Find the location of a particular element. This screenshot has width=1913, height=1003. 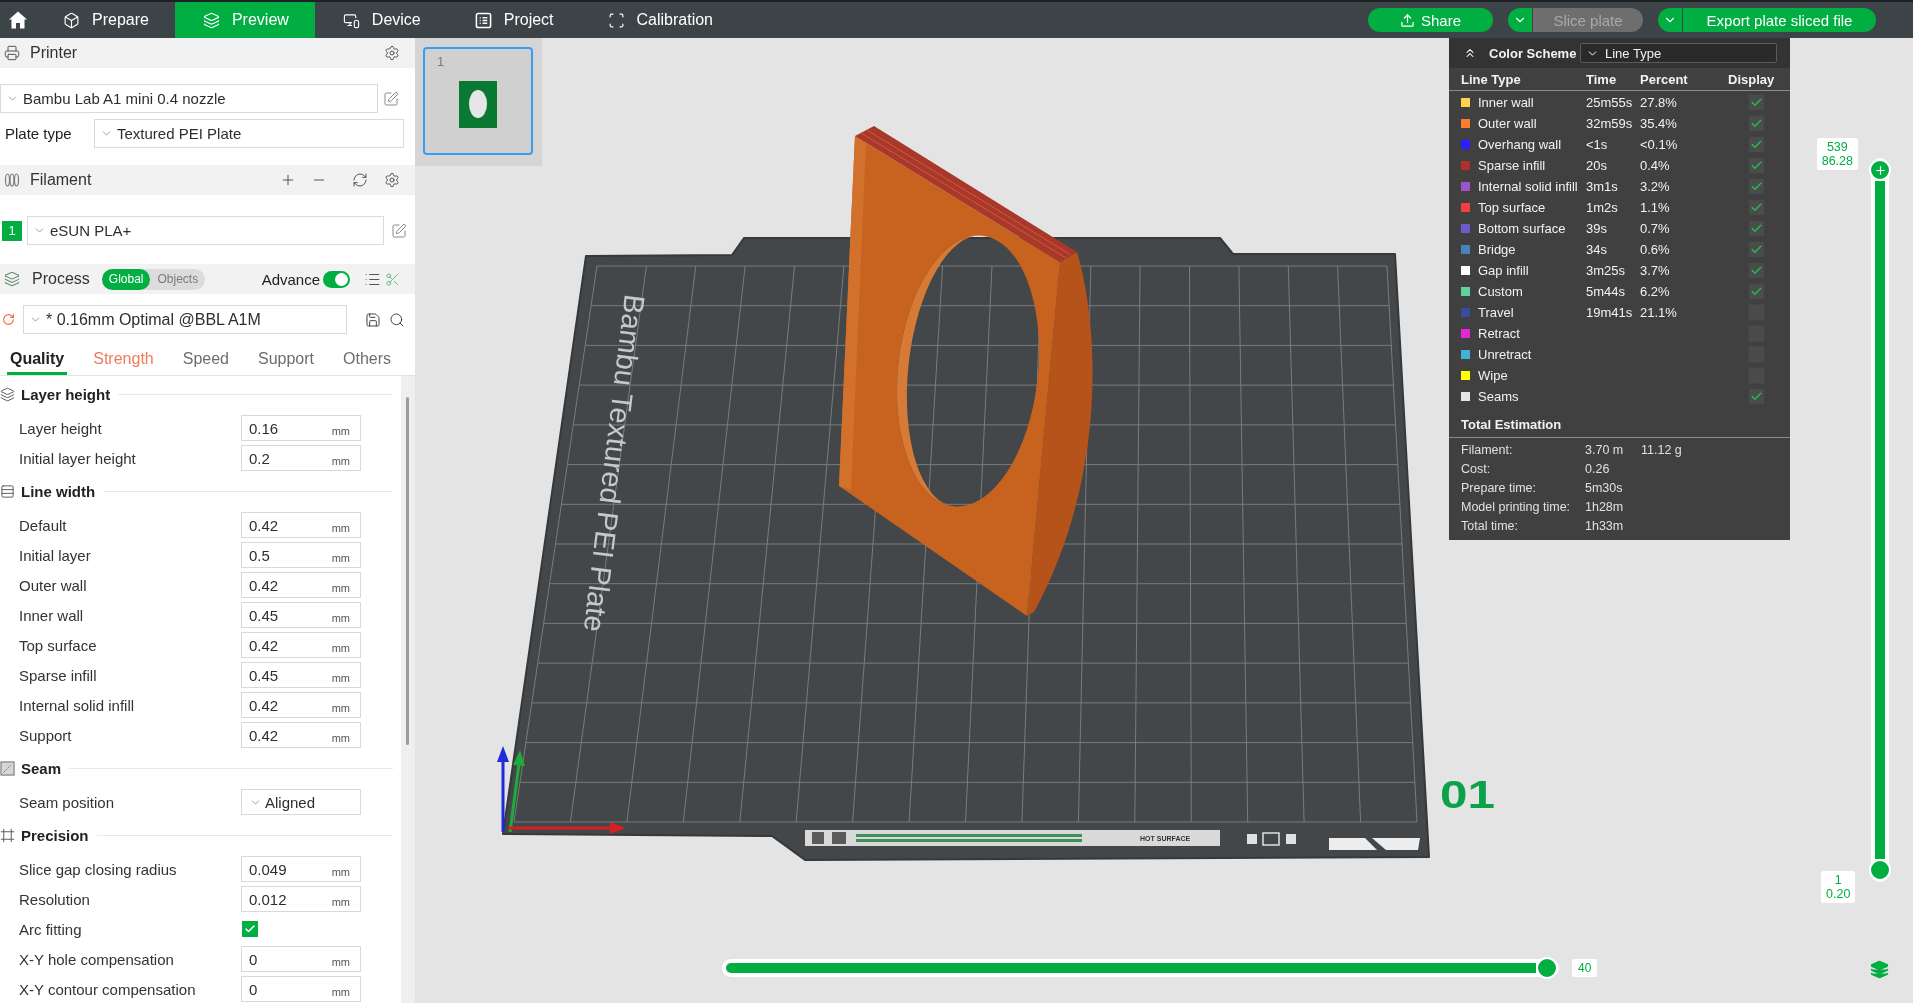

nav-tab: Calibration is located at coordinates (659, 20).